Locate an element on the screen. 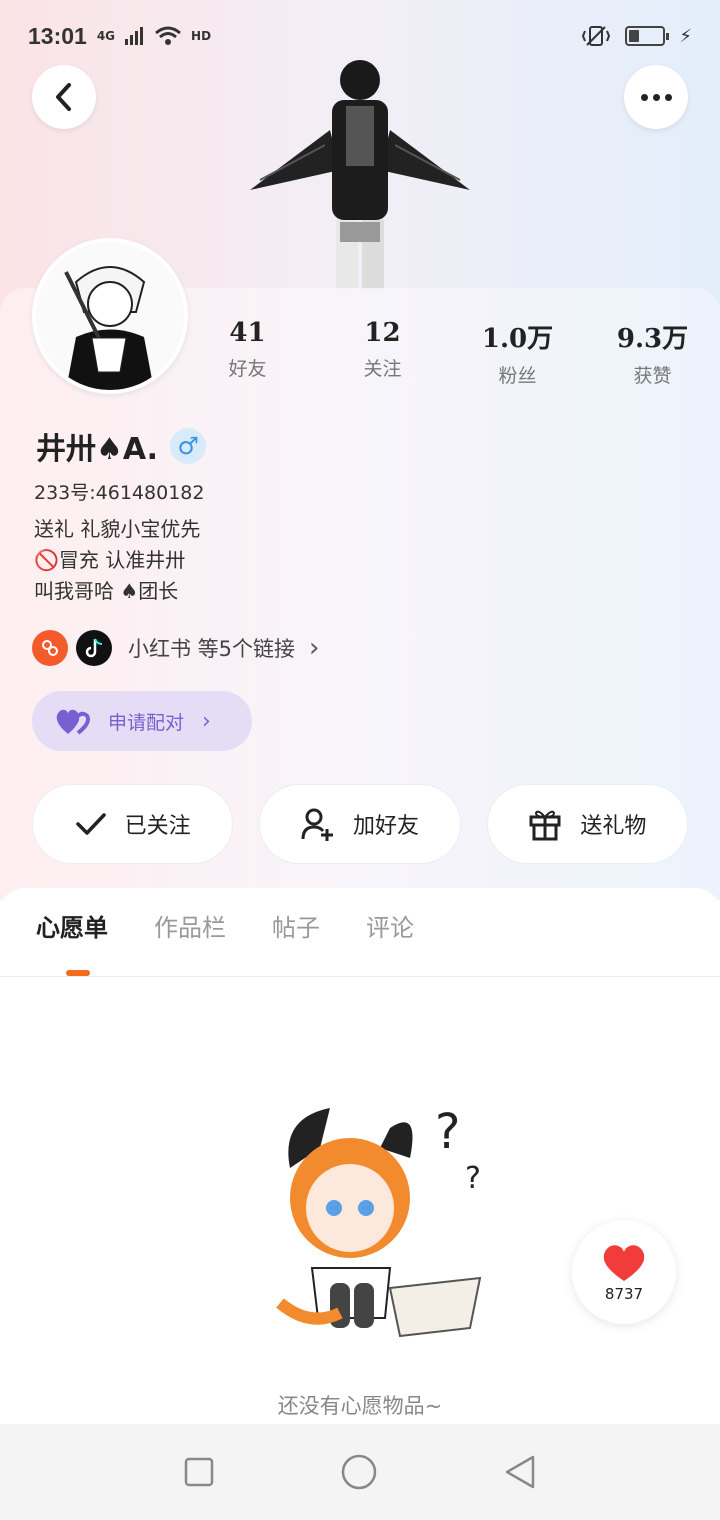 The image size is (720, 1520). empty-state-text: 还没有心愿物品~ is located at coordinates (360, 1406).